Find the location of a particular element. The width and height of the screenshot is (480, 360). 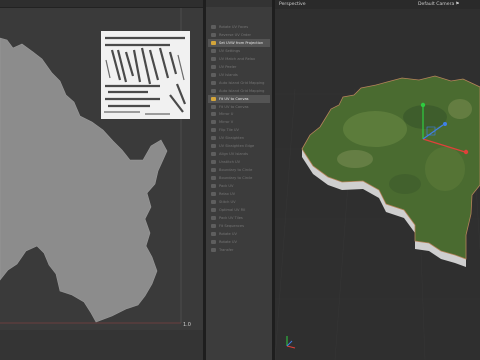

texture-thumbnail is located at coordinates (145, 75).